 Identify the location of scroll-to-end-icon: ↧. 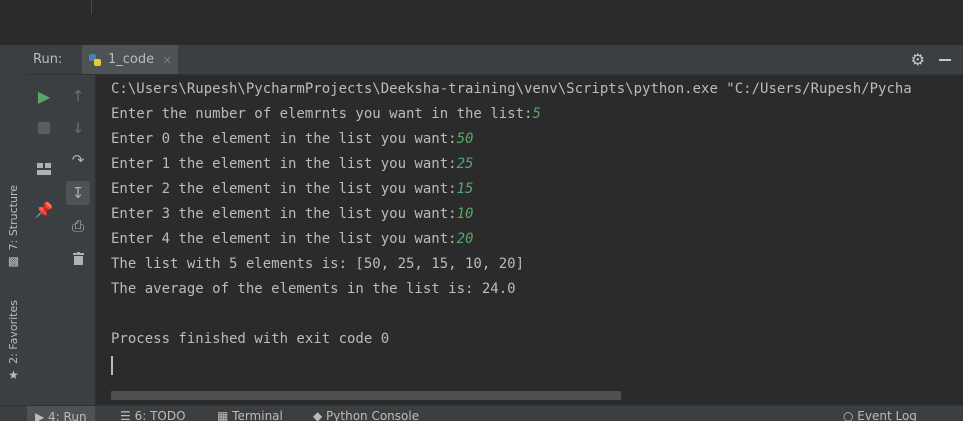
(78, 193).